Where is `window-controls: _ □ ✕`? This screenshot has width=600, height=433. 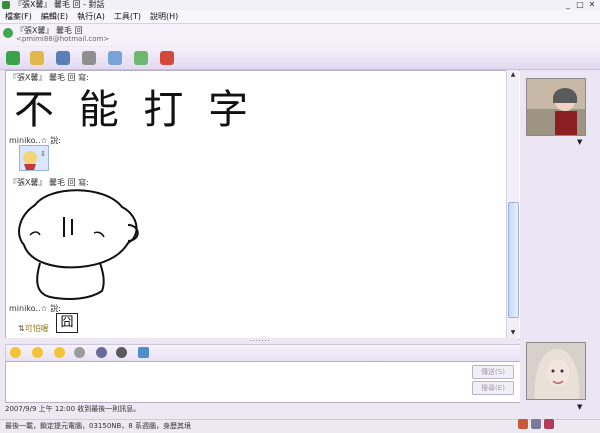
window-controls: _ □ ✕ is located at coordinates (580, 5).